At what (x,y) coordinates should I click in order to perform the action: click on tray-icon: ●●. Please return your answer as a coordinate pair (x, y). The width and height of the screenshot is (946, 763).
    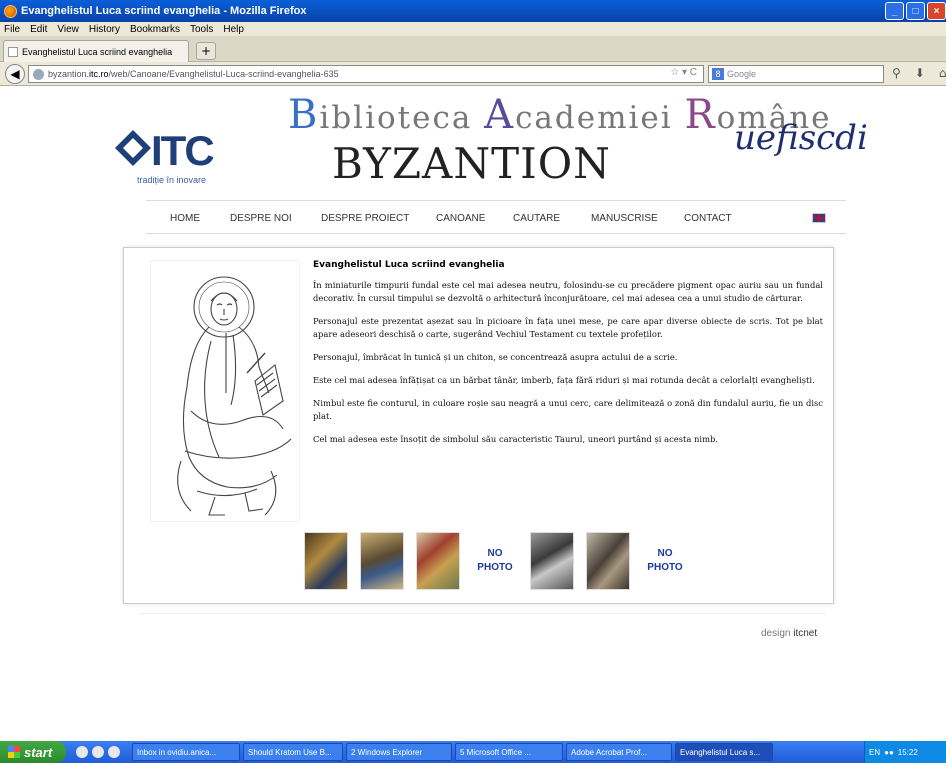
    Looking at the image, I should click on (889, 752).